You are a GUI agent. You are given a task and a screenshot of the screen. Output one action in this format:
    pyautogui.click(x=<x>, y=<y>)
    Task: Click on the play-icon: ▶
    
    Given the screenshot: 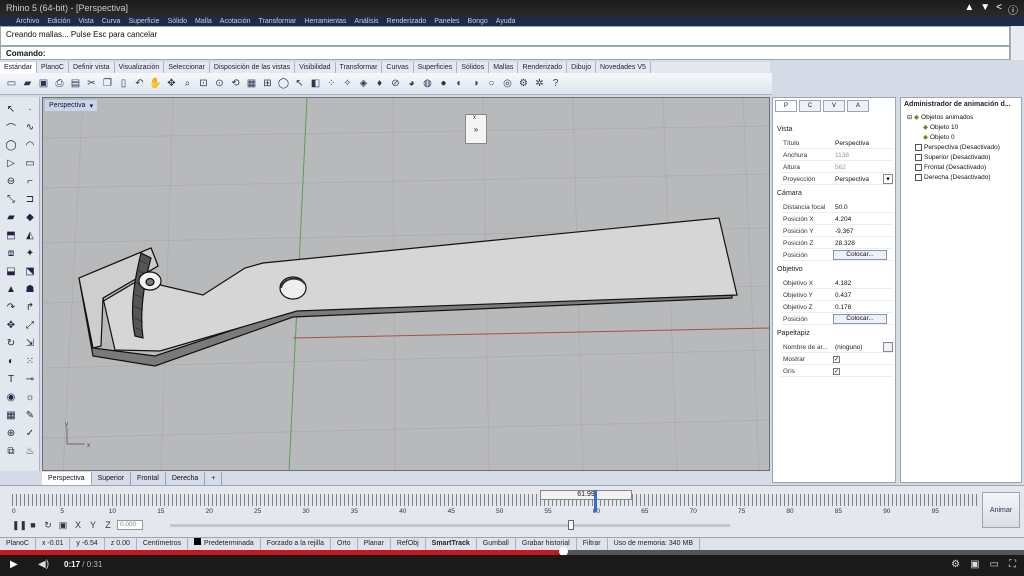 What is the action you would take?
    pyautogui.click(x=14, y=564)
    